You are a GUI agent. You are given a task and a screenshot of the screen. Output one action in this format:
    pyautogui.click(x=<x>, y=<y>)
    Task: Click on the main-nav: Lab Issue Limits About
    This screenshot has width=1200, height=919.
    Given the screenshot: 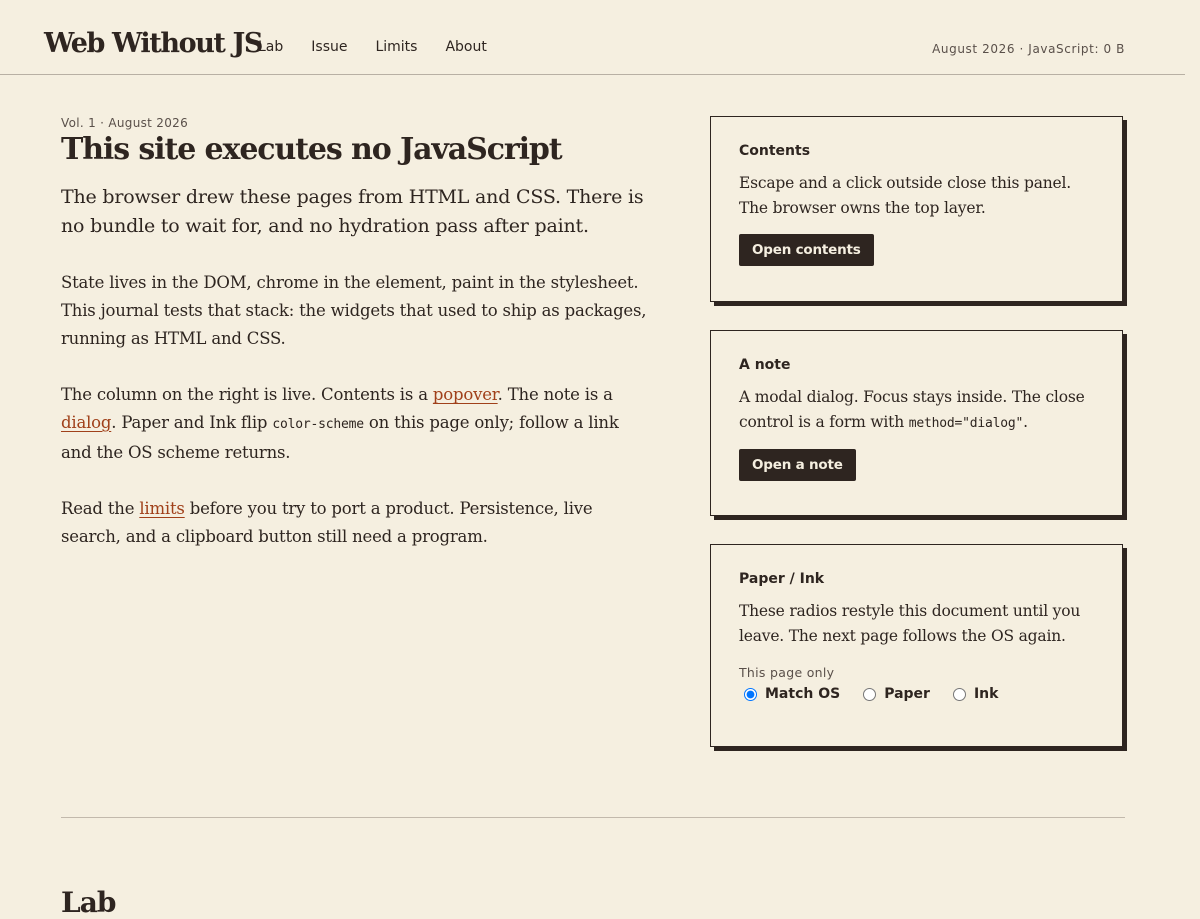 What is the action you would take?
    pyautogui.click(x=386, y=47)
    